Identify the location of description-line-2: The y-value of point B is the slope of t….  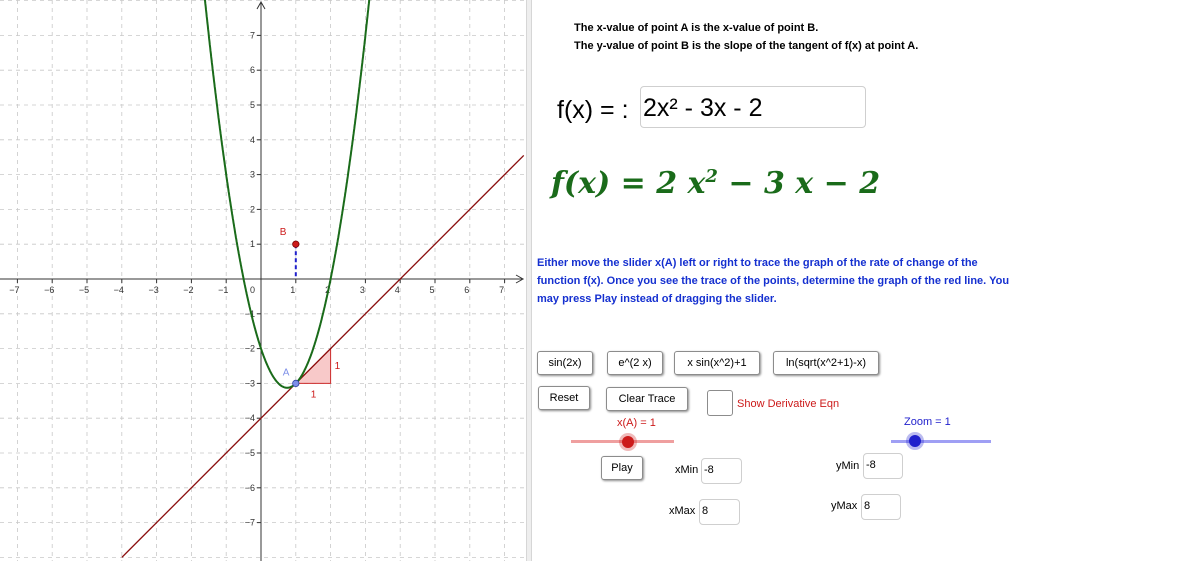
(746, 46).